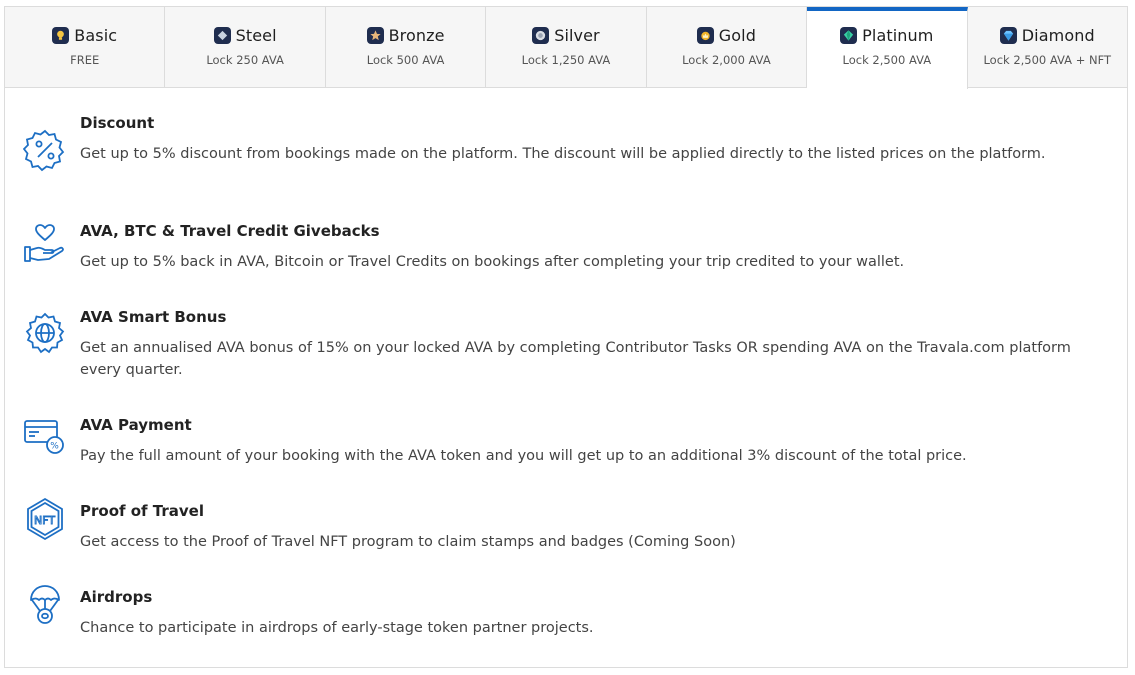 This screenshot has height=675, width=1135. I want to click on percent-badge-icon, so click(44, 150).